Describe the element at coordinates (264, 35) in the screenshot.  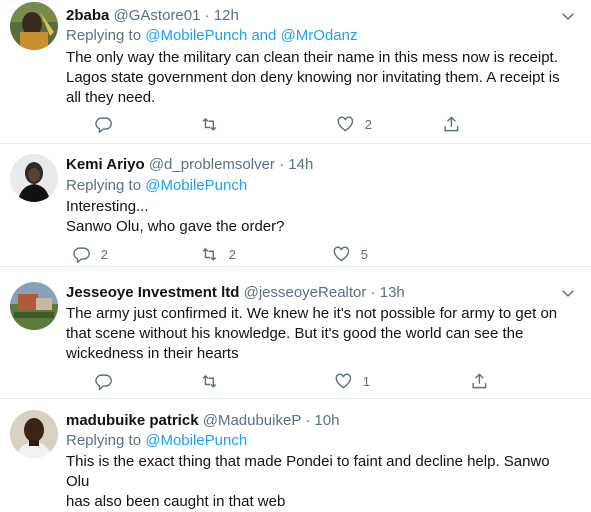
I see `mention-joiner: and` at that location.